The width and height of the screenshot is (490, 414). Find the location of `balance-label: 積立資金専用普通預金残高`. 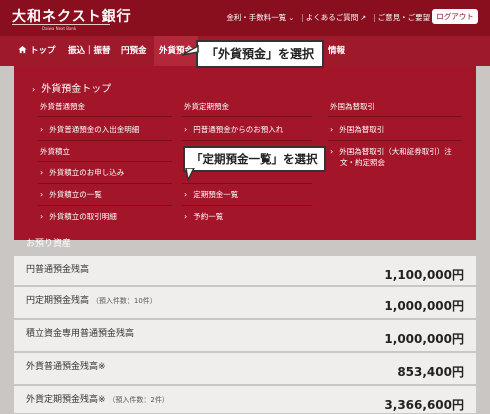

balance-label: 積立資金専用普通預金残高 is located at coordinates (80, 332).